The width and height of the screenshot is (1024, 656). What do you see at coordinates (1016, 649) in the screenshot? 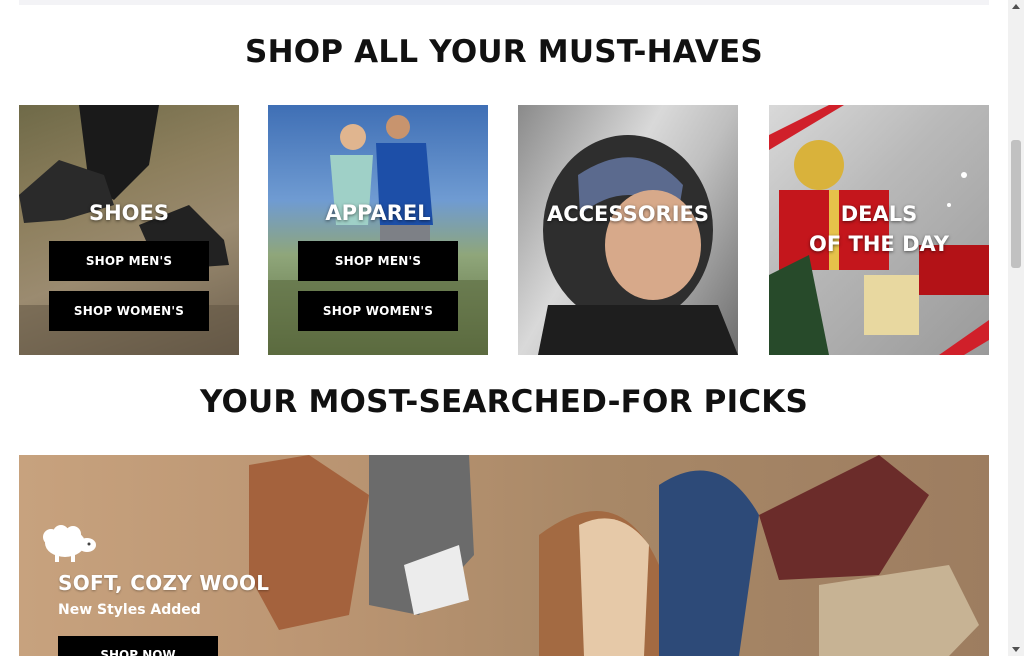
I see `scroll-down-arrow-icon` at bounding box center [1016, 649].